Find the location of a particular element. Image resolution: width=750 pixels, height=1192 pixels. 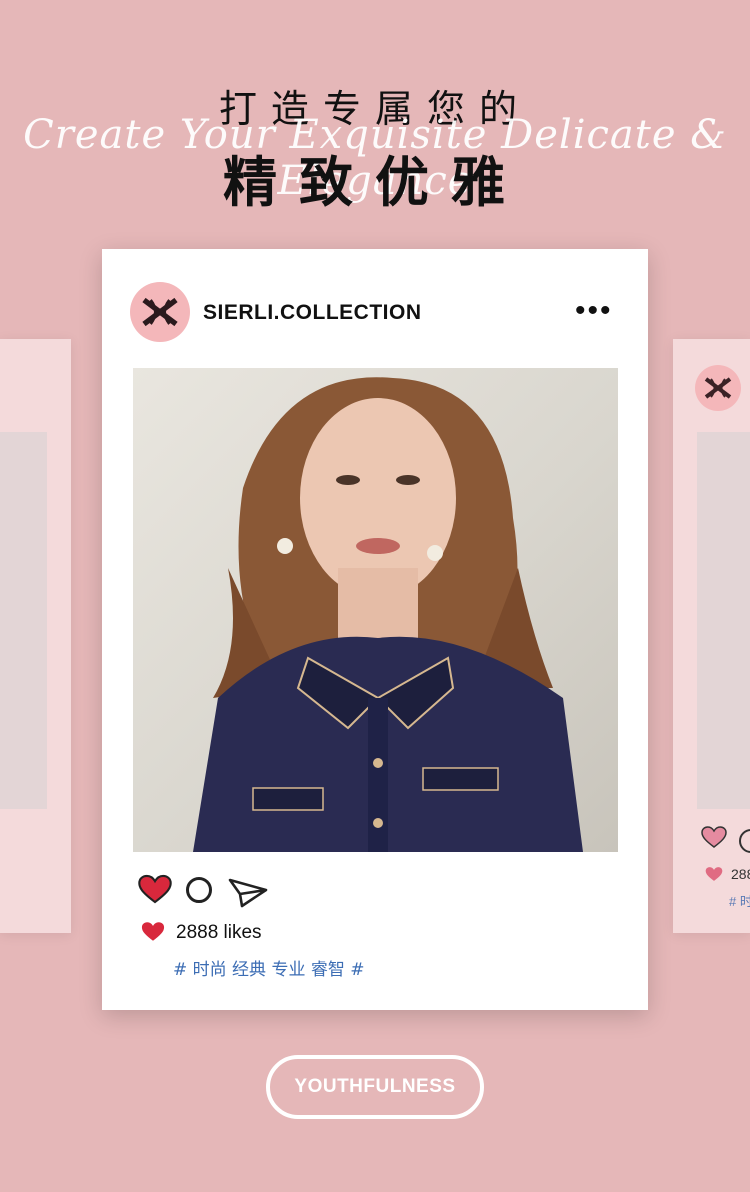

ghost-card-right: 288 # 时 is located at coordinates (711, 636).